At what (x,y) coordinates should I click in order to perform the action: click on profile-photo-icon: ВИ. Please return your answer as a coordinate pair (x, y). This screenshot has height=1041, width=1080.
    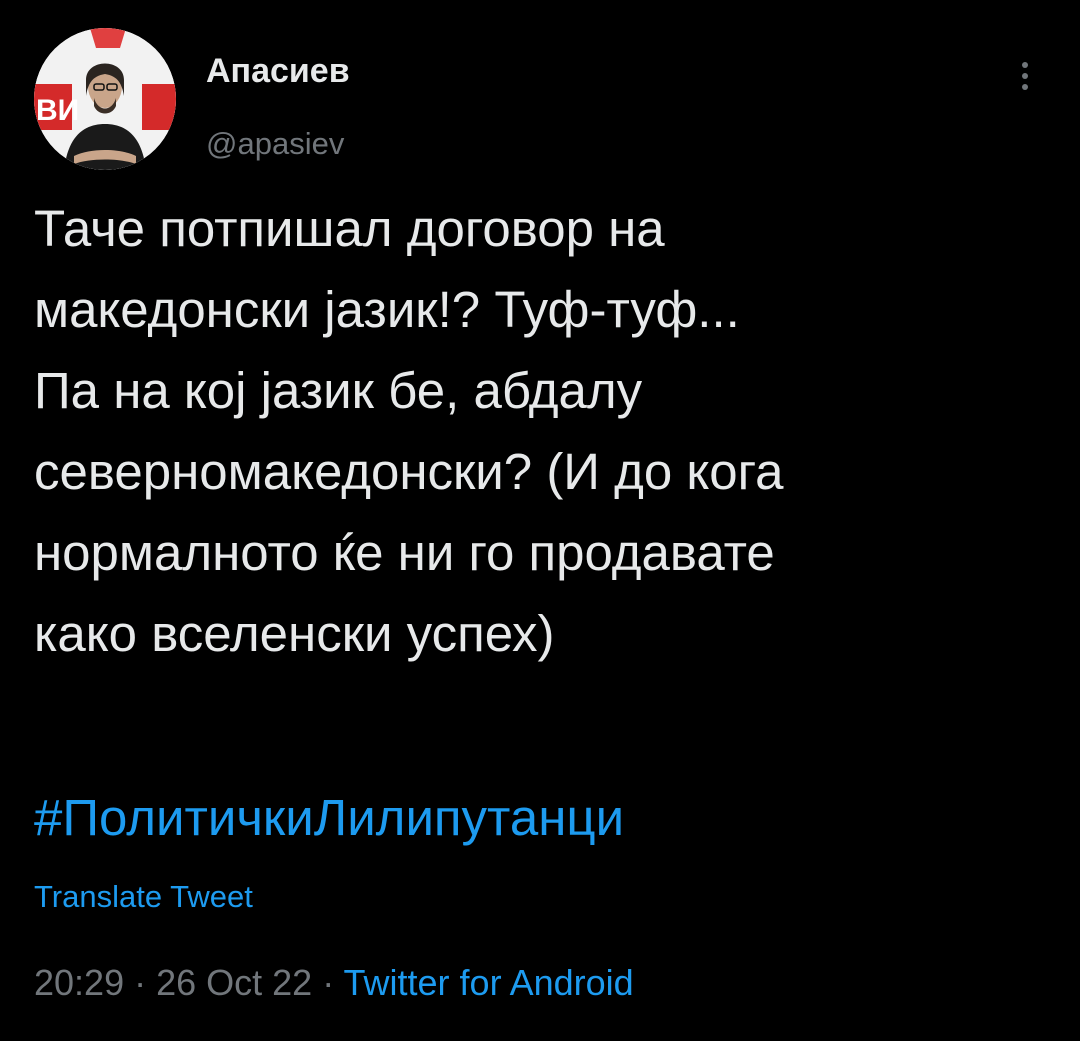
    Looking at the image, I should click on (105, 99).